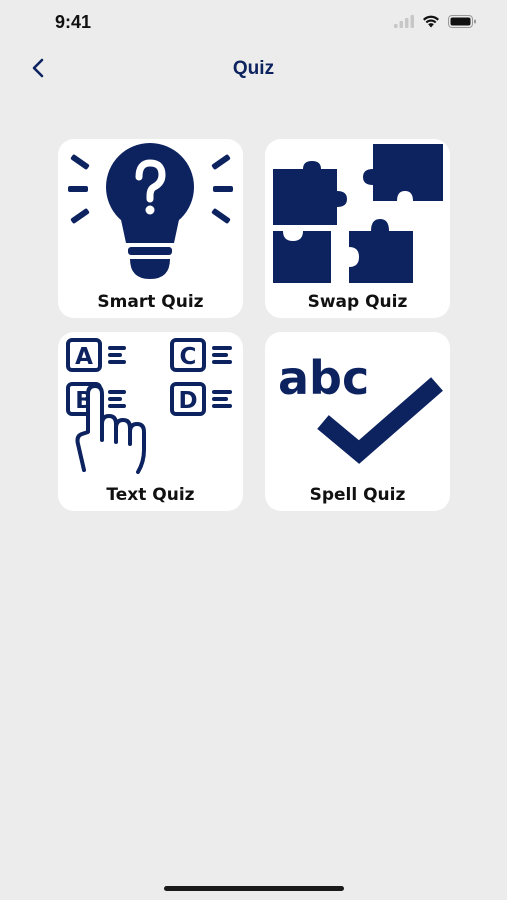  I want to click on spell-quiz-card: abc Spell Quiz, so click(357, 421).